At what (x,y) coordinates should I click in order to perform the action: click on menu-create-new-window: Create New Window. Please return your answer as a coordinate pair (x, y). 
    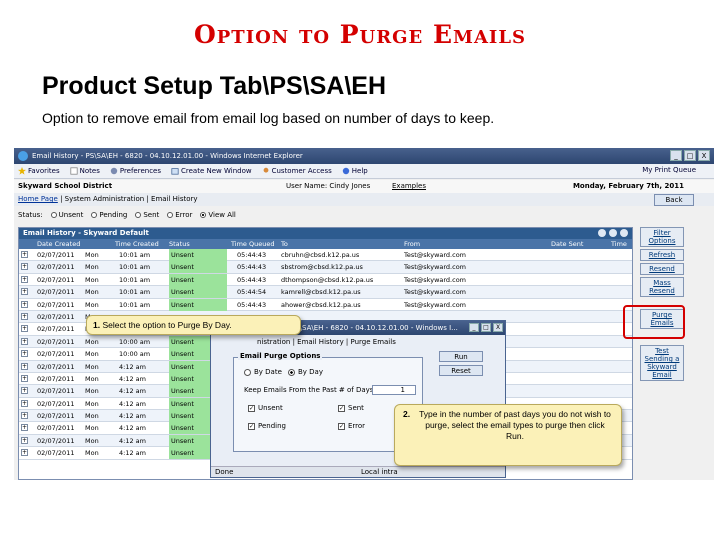
    Looking at the image, I should click on (211, 171).